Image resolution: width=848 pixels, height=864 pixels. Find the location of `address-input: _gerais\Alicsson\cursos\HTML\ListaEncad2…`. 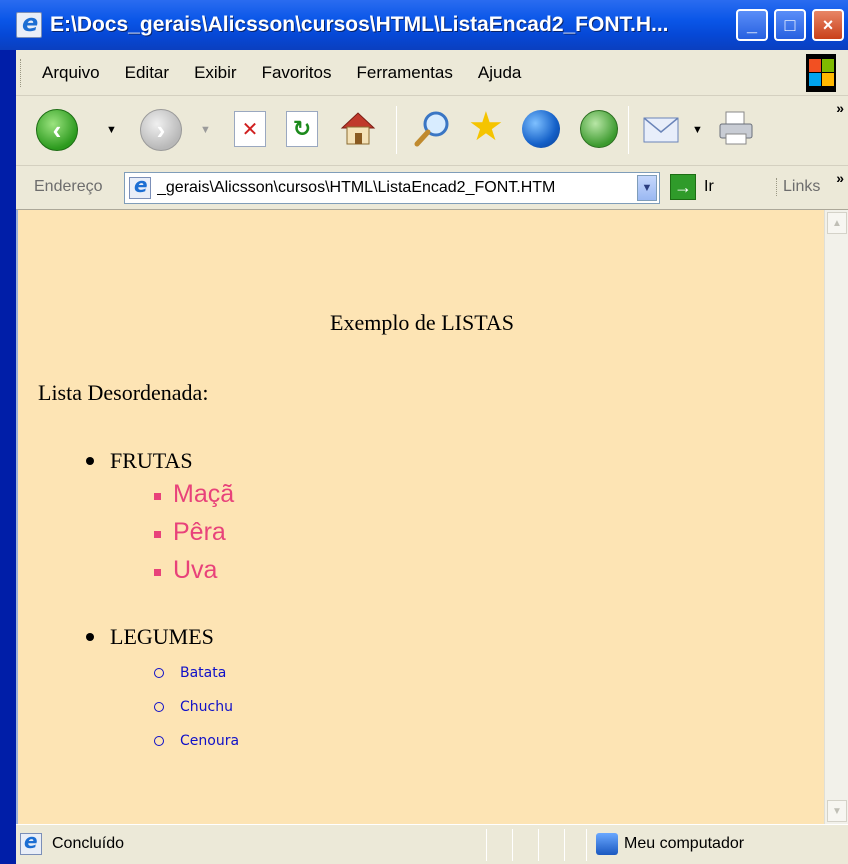

address-input: _gerais\Alicsson\cursos\HTML\ListaEncad2… is located at coordinates (397, 188).